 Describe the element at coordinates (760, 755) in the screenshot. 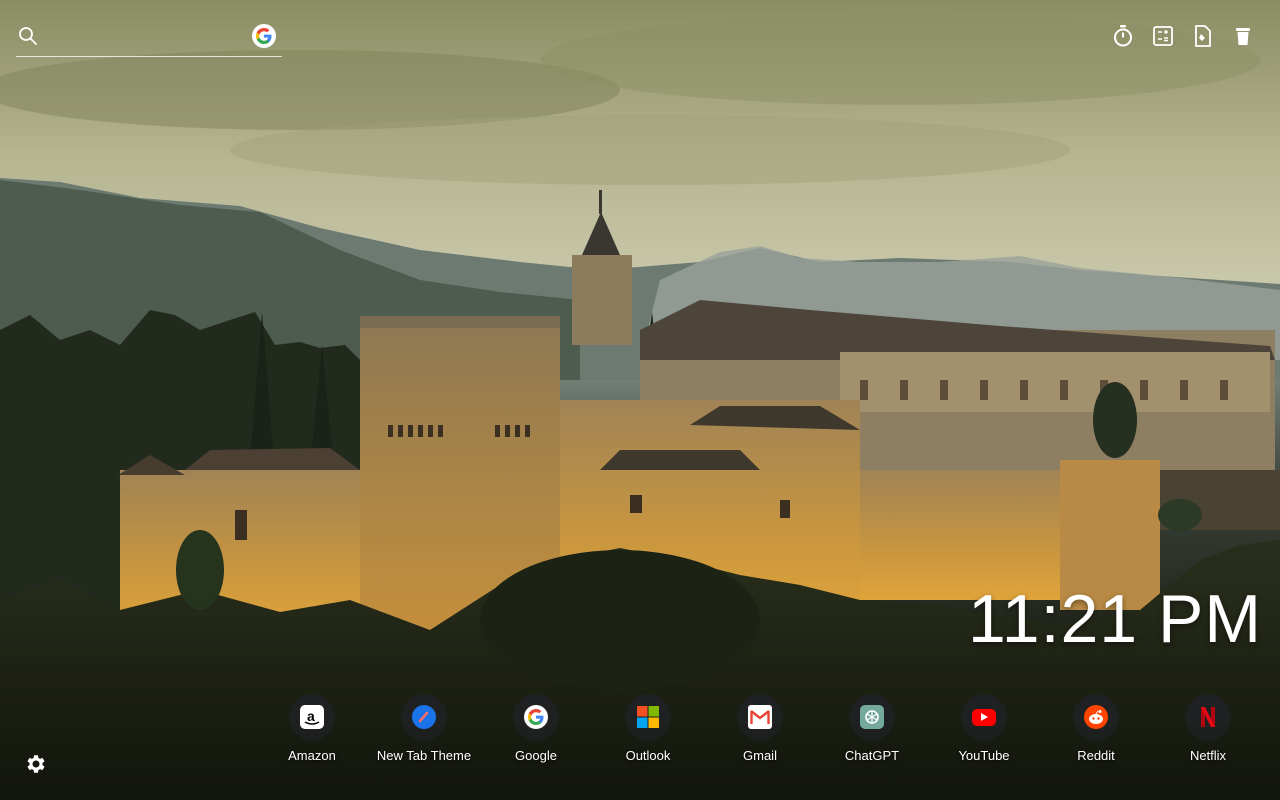

I see `shortcut-label: Gmail` at that location.